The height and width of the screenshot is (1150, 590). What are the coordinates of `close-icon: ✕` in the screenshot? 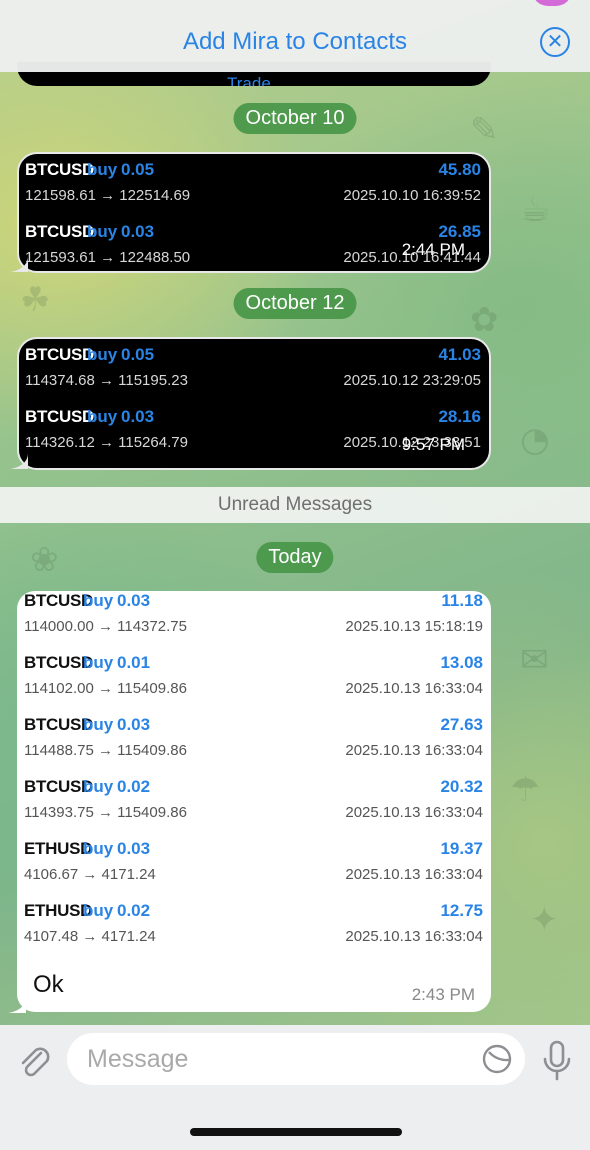 It's located at (555, 42).